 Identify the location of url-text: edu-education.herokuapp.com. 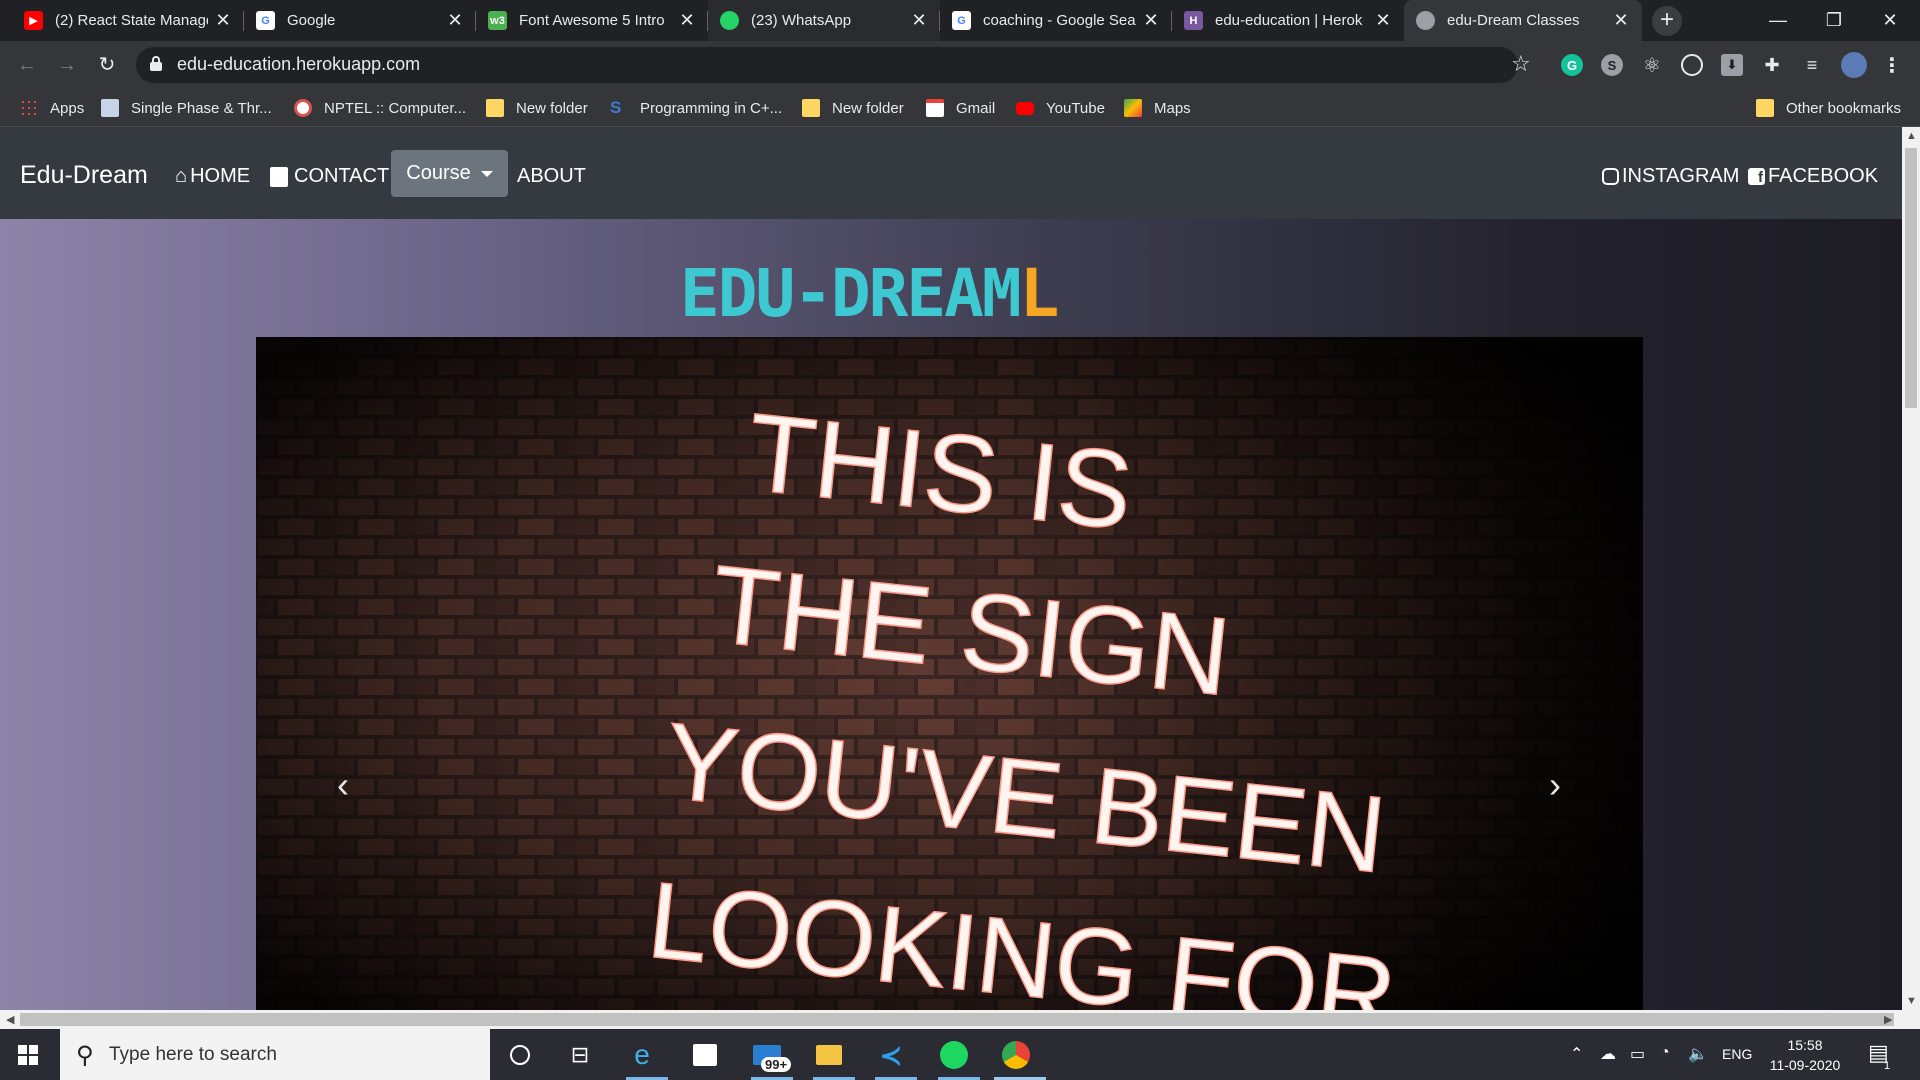
(298, 64).